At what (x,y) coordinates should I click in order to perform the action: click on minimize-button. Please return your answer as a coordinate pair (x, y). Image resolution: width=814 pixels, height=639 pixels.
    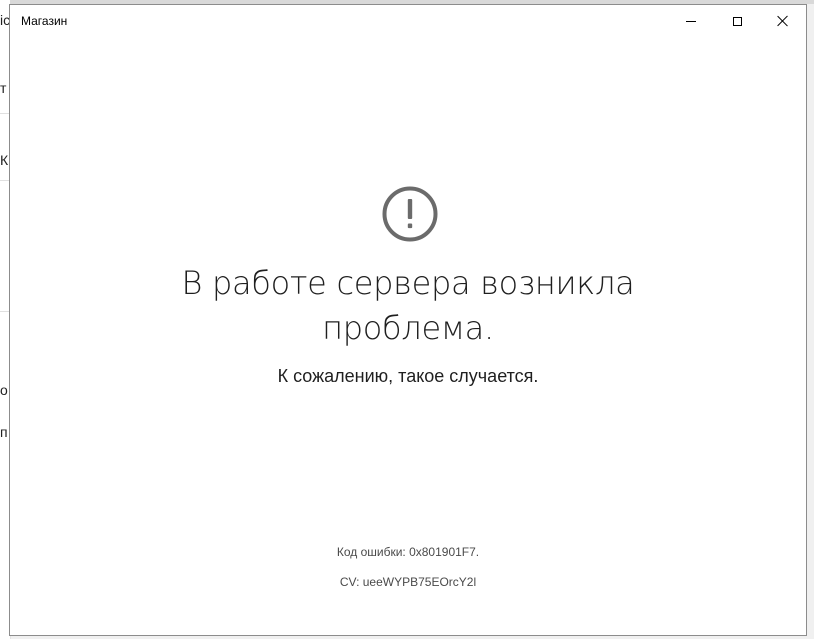
    Looking at the image, I should click on (691, 21).